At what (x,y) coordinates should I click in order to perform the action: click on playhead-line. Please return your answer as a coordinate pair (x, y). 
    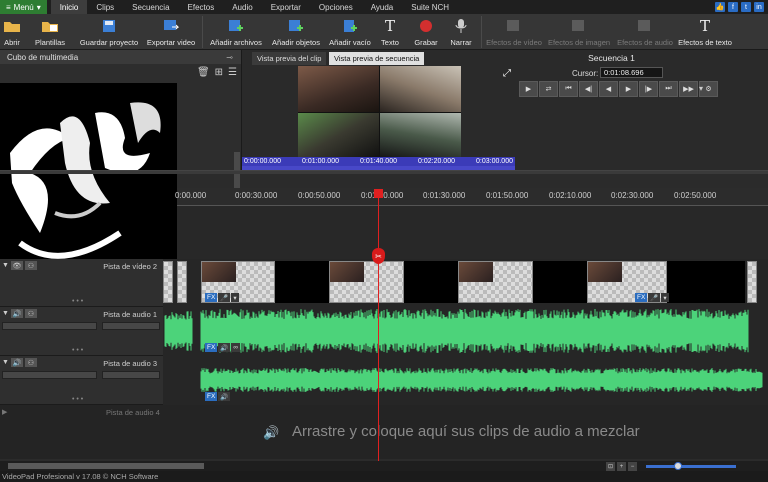
    Looking at the image, I should click on (378, 326).